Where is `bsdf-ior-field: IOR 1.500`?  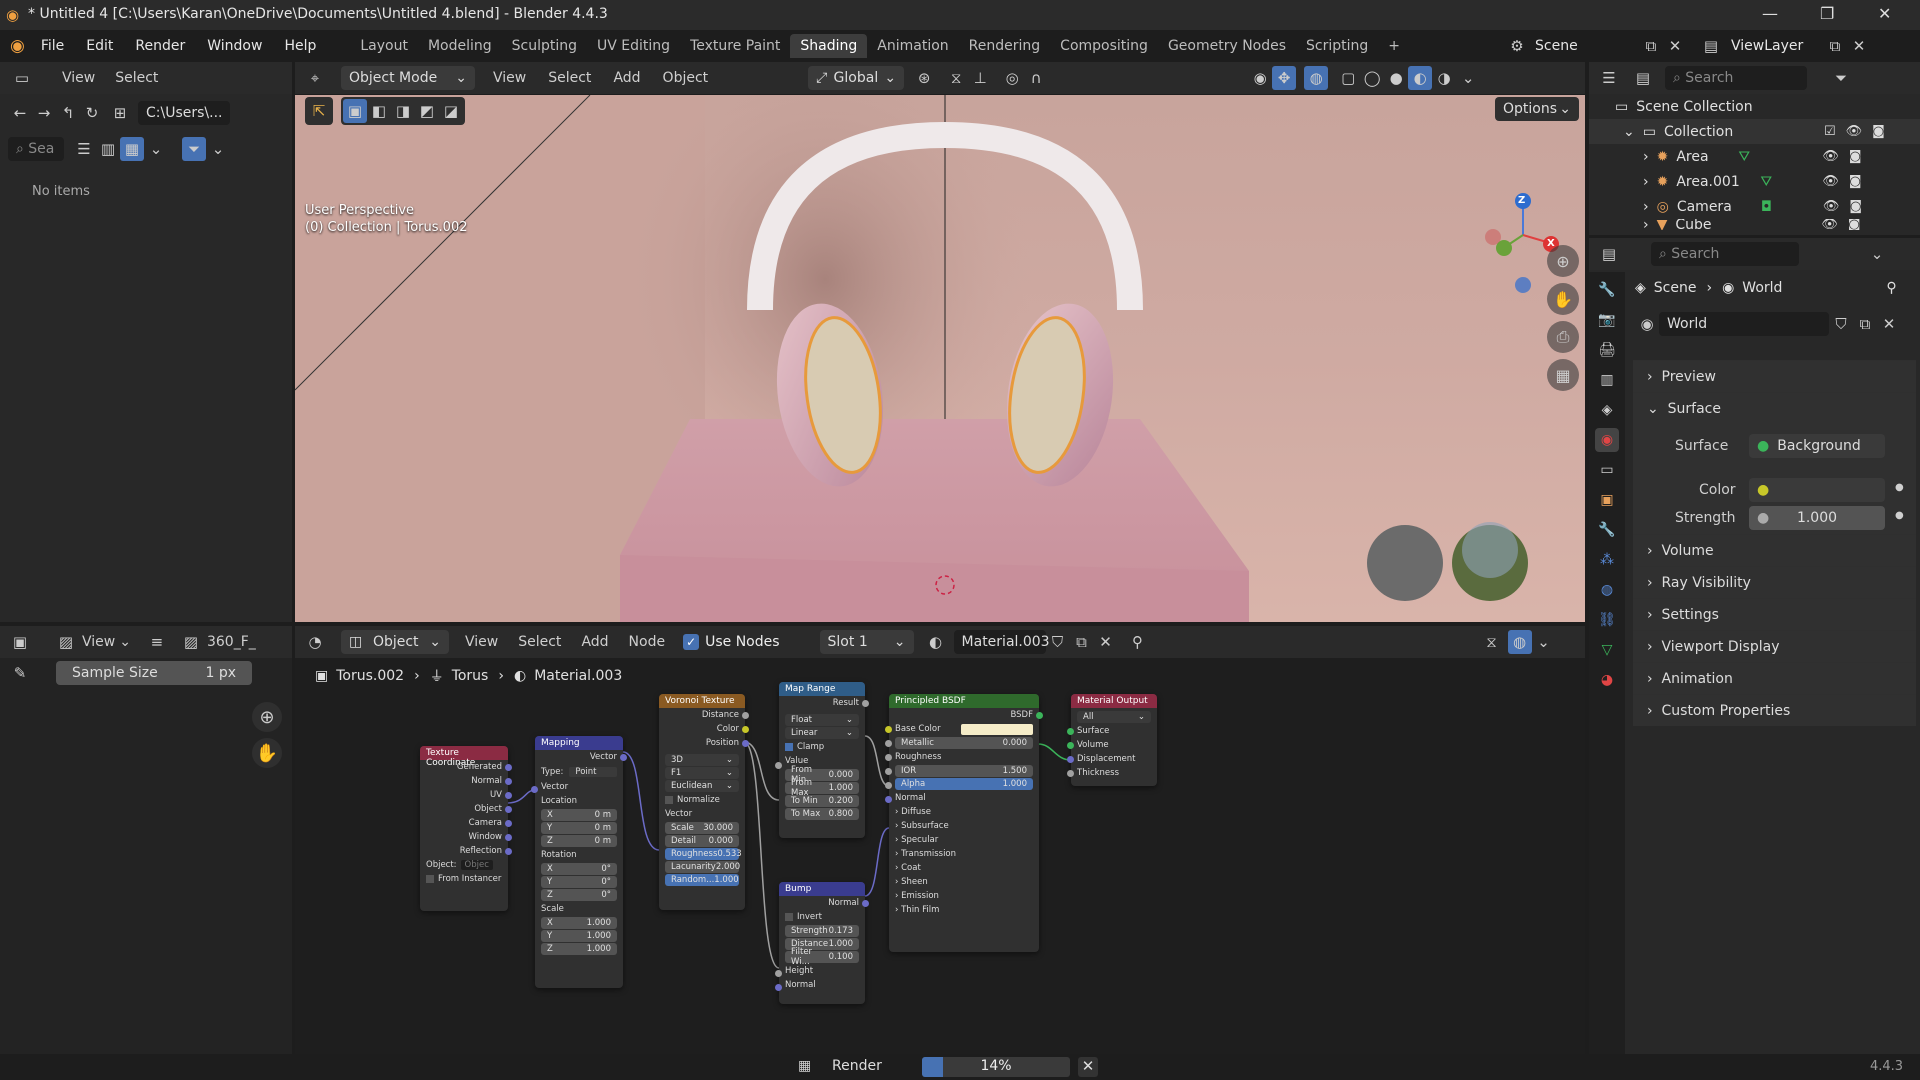 bsdf-ior-field: IOR 1.500 is located at coordinates (964, 771).